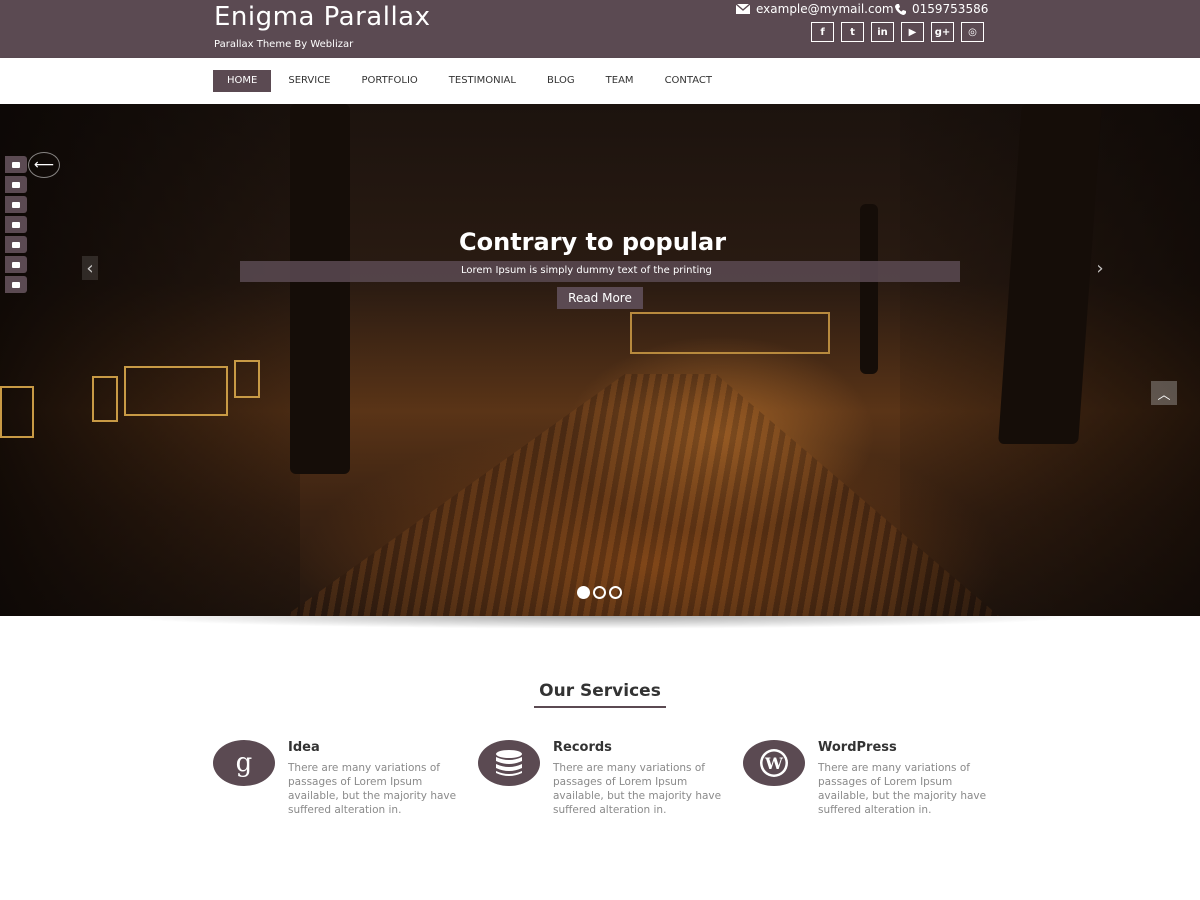 This screenshot has height=900, width=1200. Describe the element at coordinates (600, 627) in the screenshot. I see `hero-shadow` at that location.